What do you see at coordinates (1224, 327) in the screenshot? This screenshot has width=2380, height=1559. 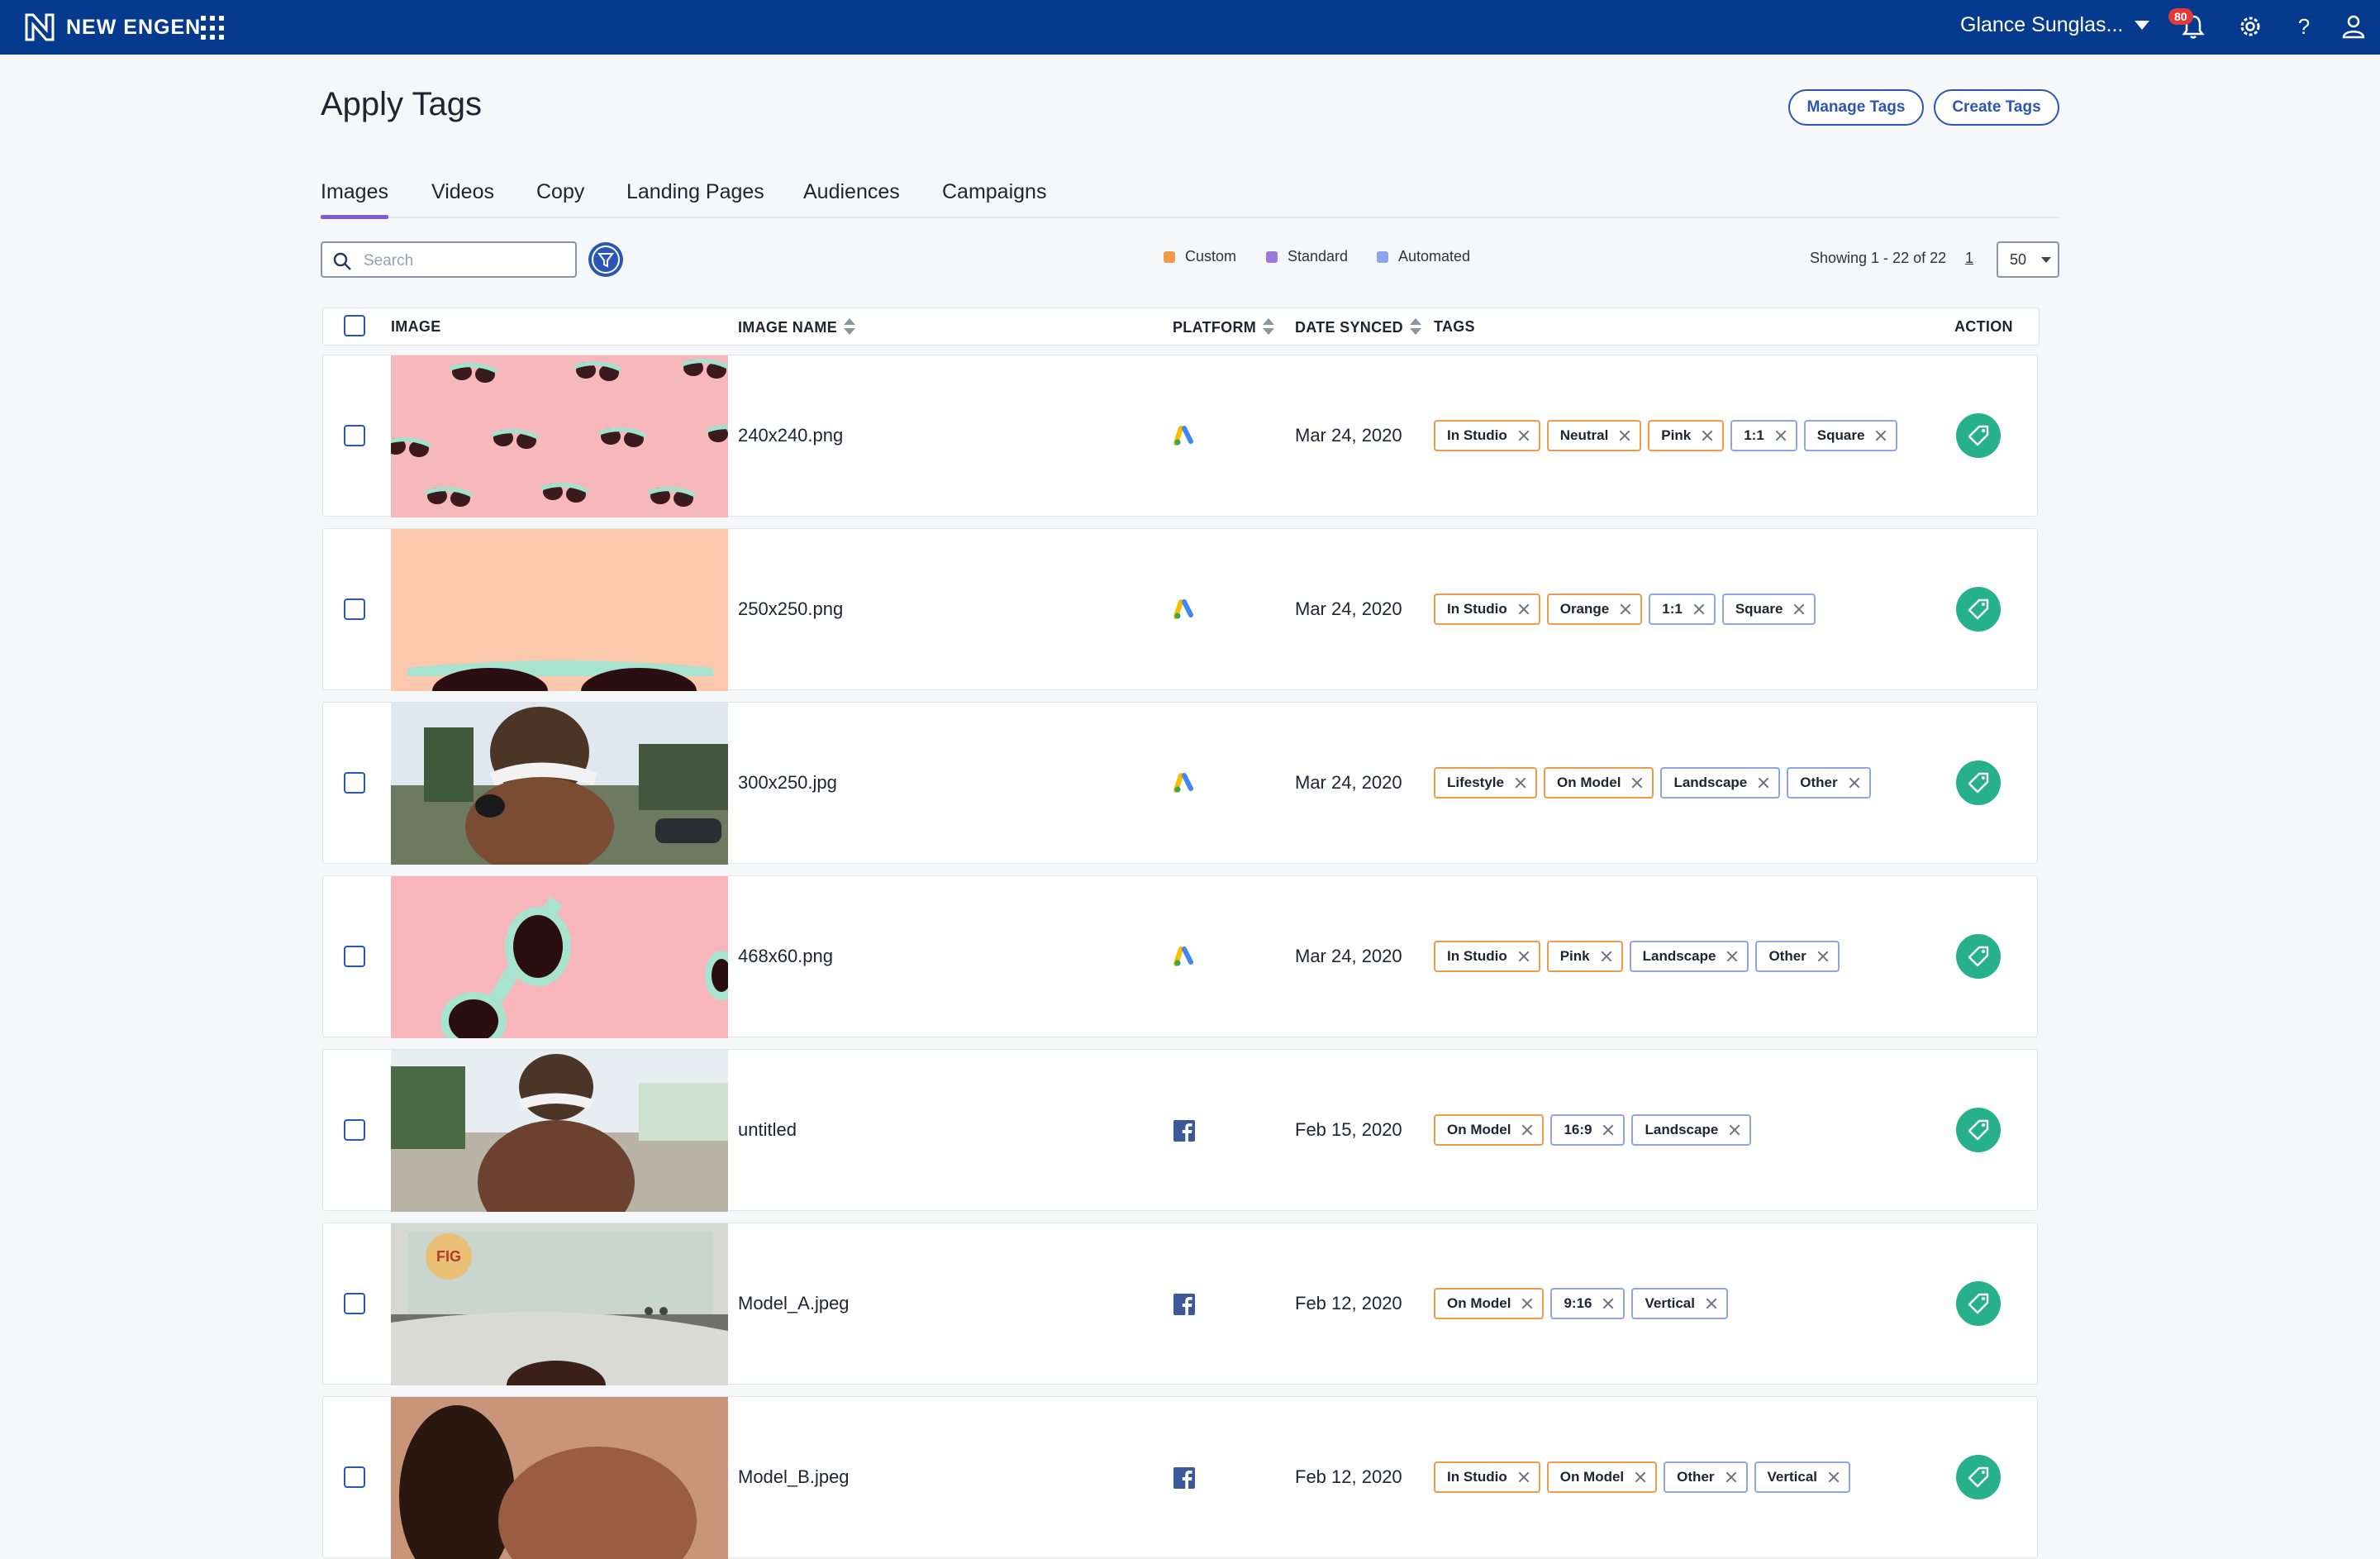 I see `column-header-platform: PLATFORM` at bounding box center [1224, 327].